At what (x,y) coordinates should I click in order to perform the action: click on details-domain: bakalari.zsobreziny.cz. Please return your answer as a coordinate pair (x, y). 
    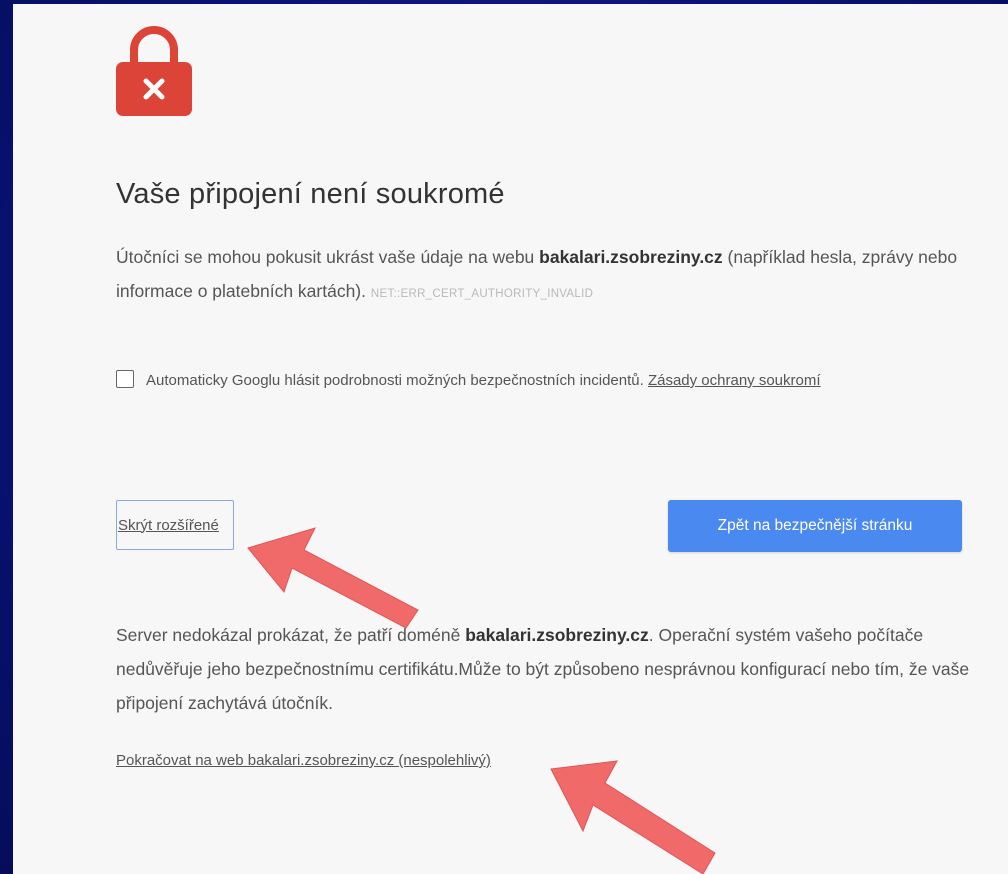
    Looking at the image, I should click on (557, 635).